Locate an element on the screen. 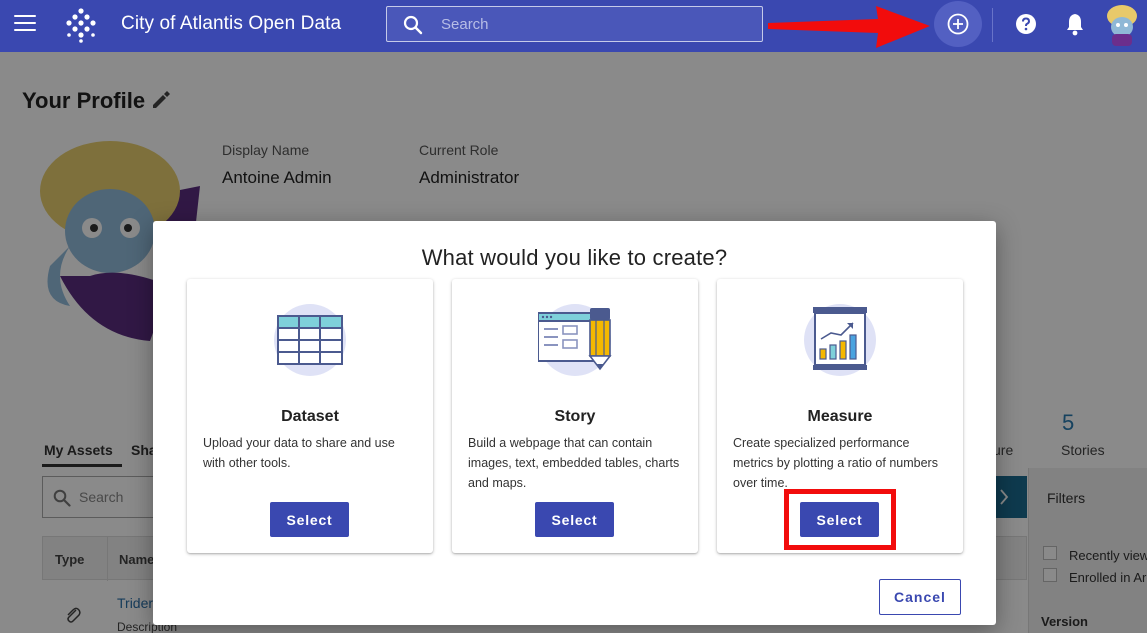 Image resolution: width=1147 pixels, height=633 pixels. global-search-input is located at coordinates (591, 24).